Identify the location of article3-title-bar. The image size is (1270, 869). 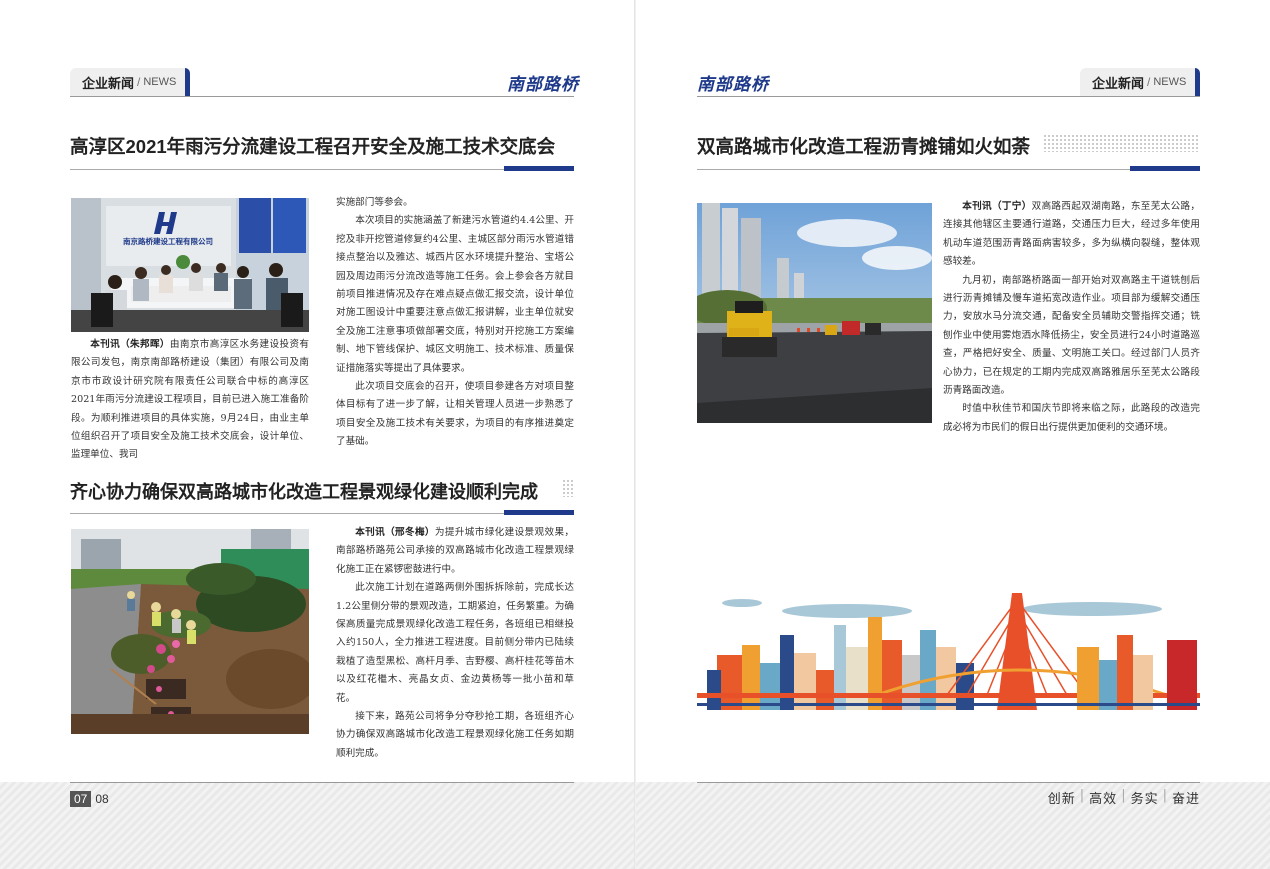
(1165, 168).